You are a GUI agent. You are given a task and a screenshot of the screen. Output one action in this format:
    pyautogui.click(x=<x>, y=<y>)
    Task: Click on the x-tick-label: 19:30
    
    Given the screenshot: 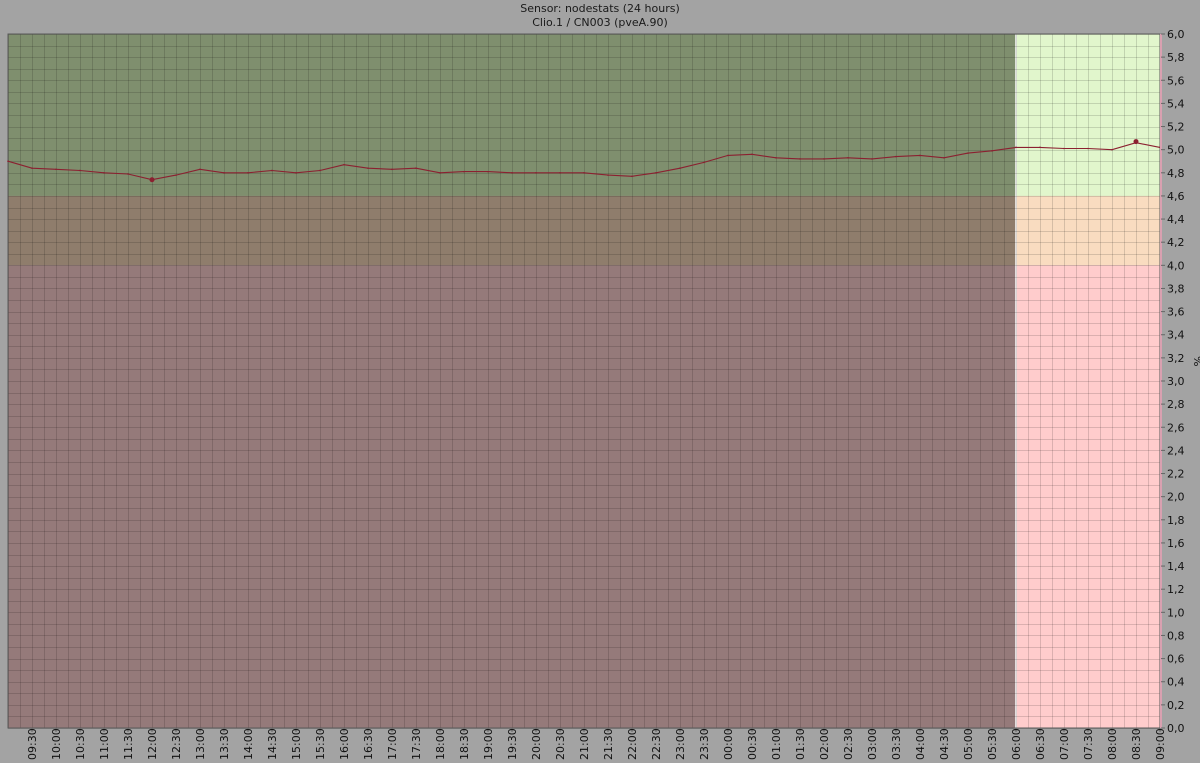 What is the action you would take?
    pyautogui.click(x=512, y=744)
    